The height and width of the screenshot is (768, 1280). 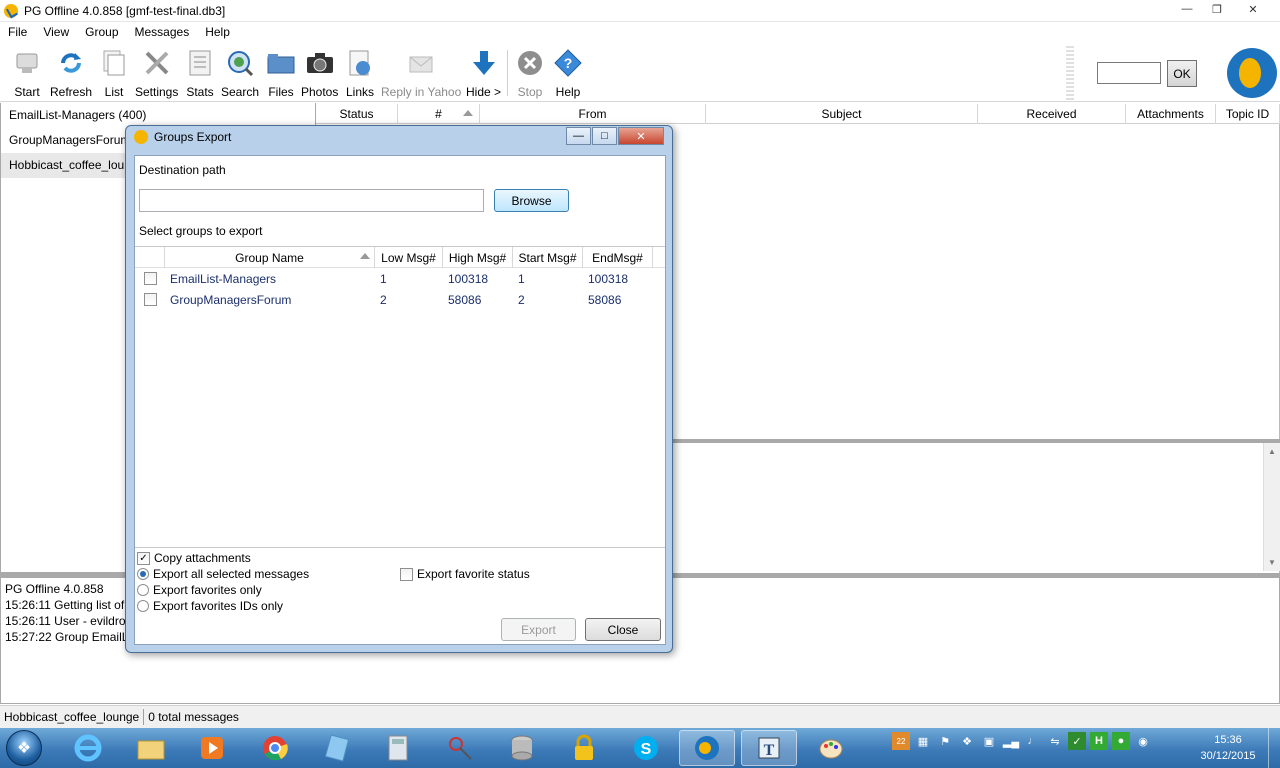 I want to click on dialog-maximize-button: □, so click(x=604, y=136).